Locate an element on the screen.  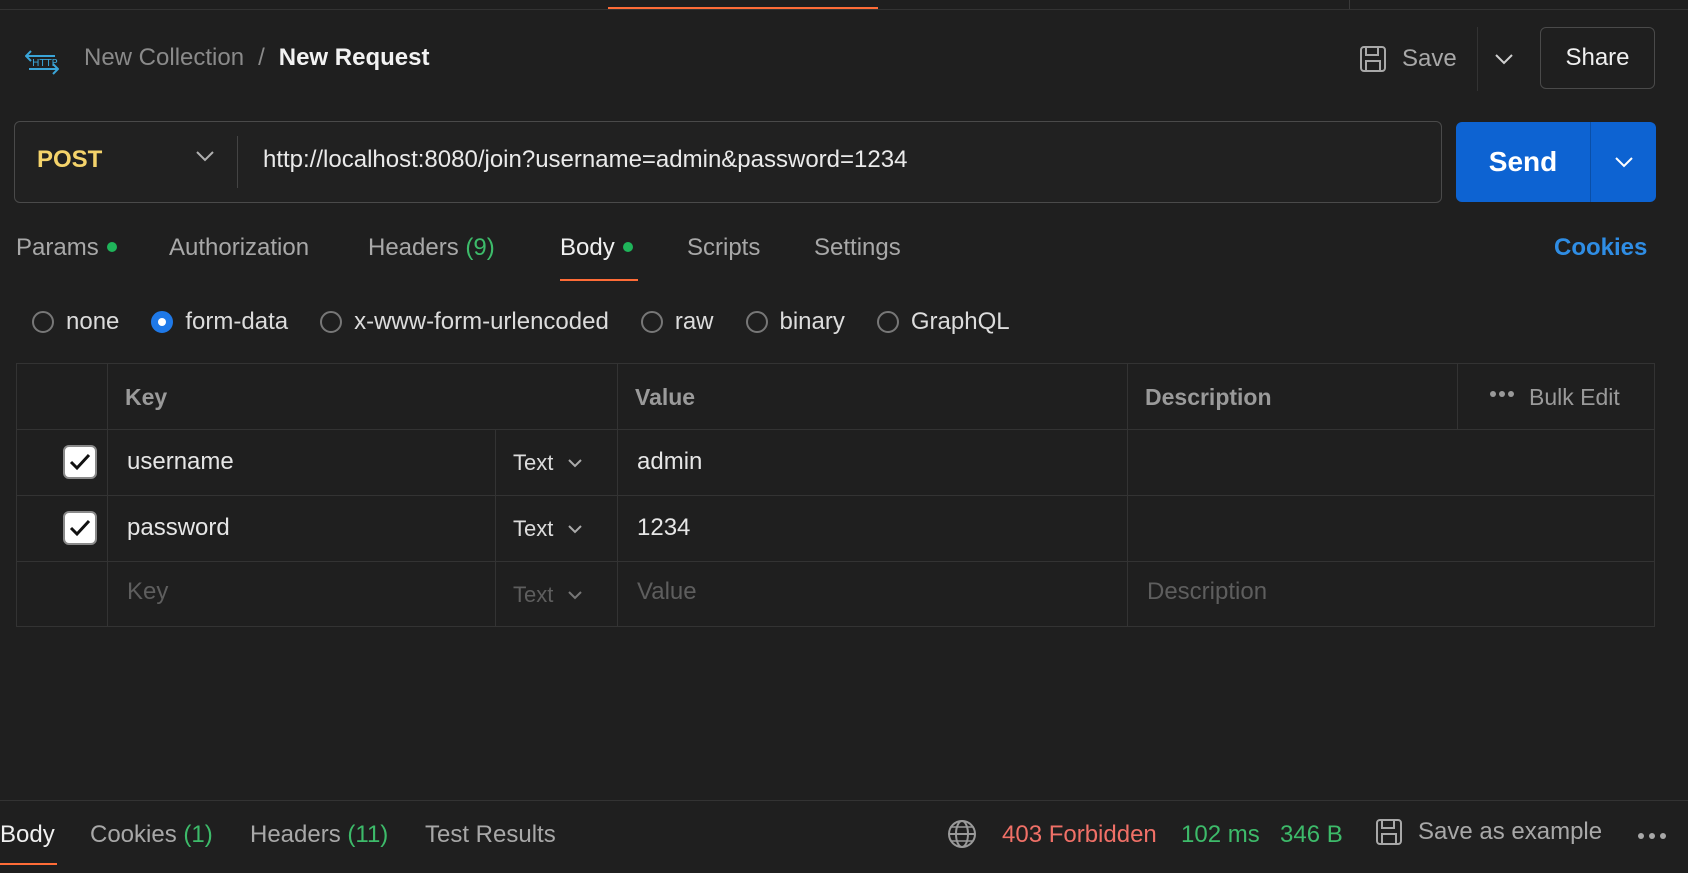
row-value: admin is located at coordinates (669, 462).